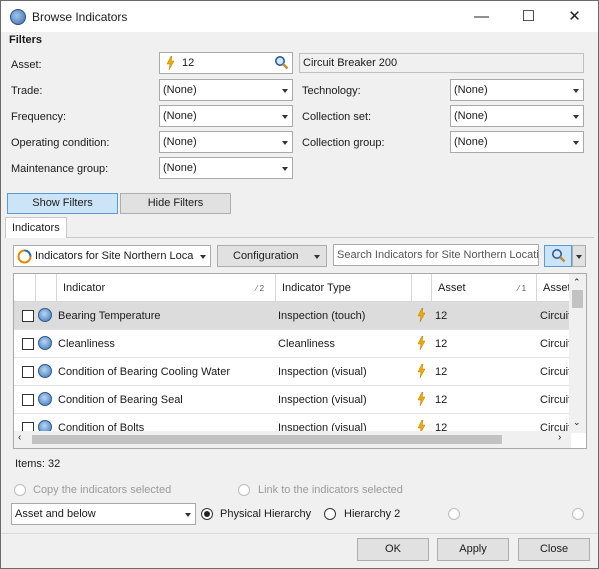  I want to click on asset-input: 12, so click(226, 63).